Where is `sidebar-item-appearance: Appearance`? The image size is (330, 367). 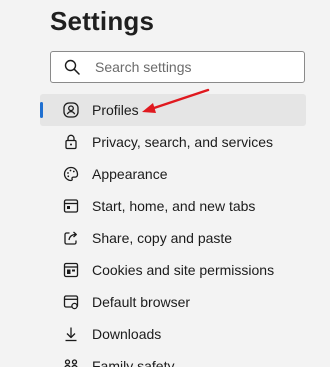
sidebar-item-appearance: Appearance is located at coordinates (173, 174).